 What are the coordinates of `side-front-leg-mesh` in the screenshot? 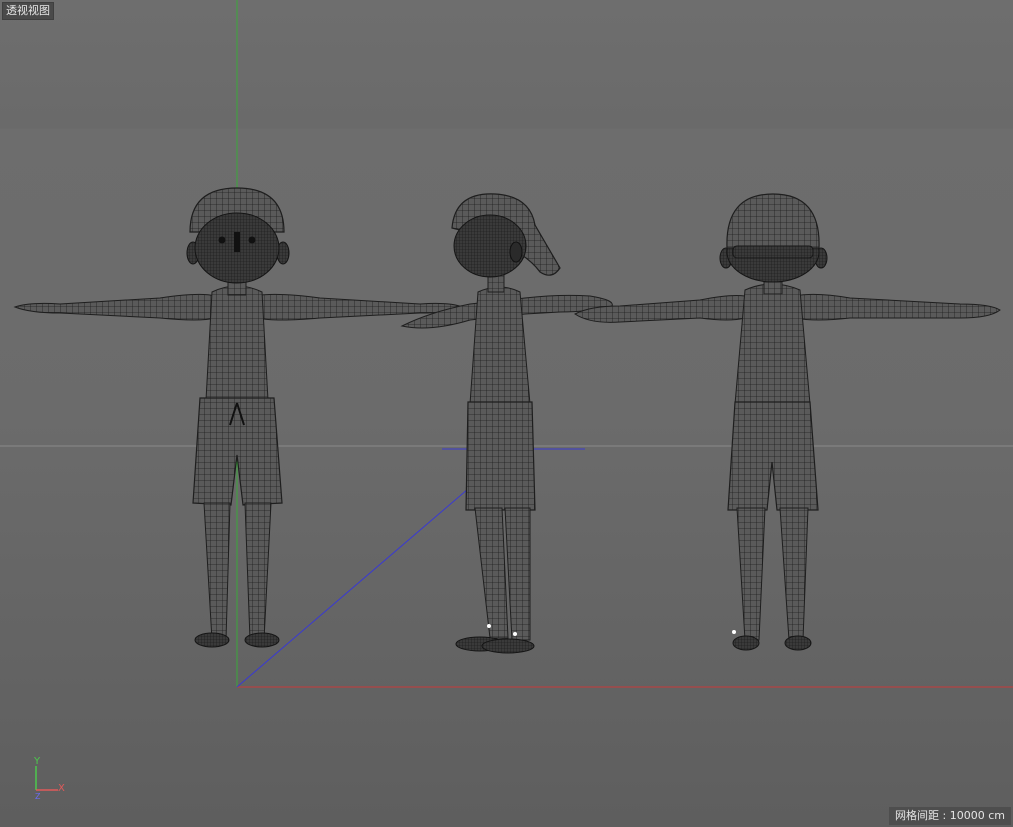 It's located at (517, 574).